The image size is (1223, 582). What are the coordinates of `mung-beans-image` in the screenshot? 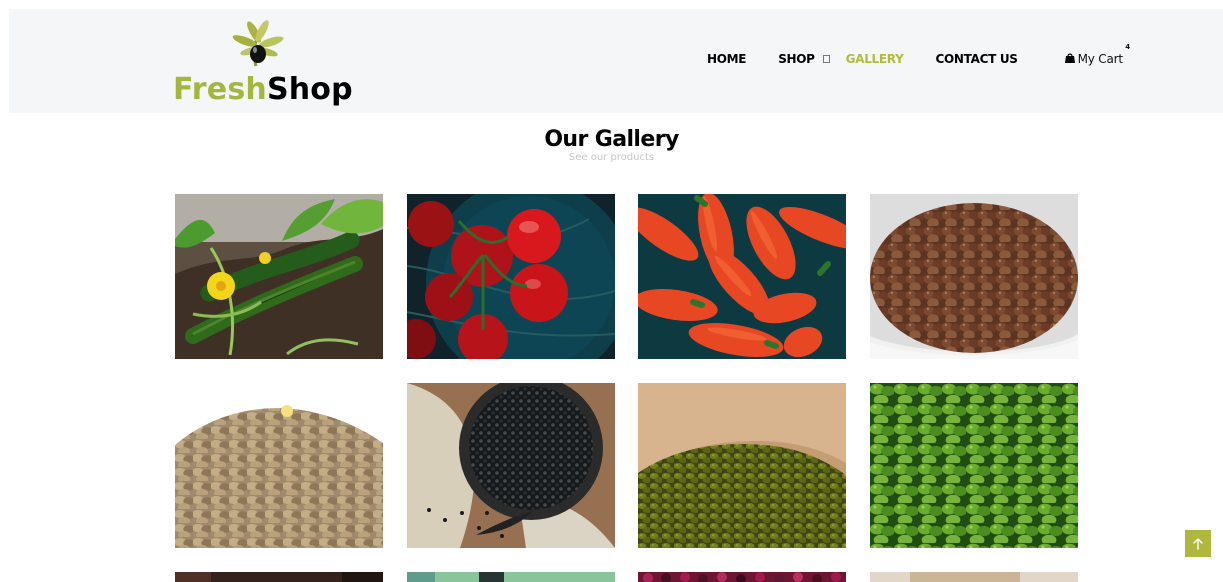 It's located at (742, 465).